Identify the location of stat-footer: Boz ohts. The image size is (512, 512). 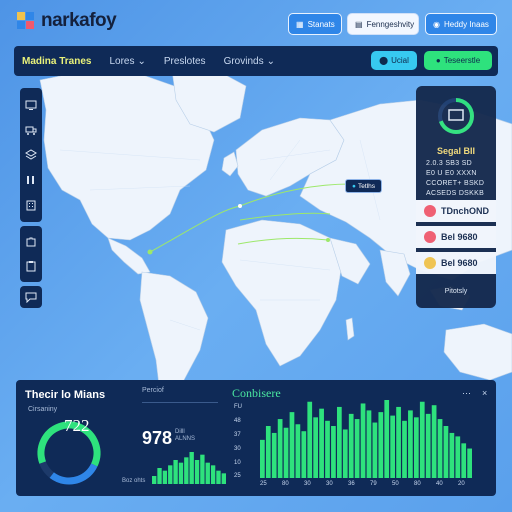
(134, 481).